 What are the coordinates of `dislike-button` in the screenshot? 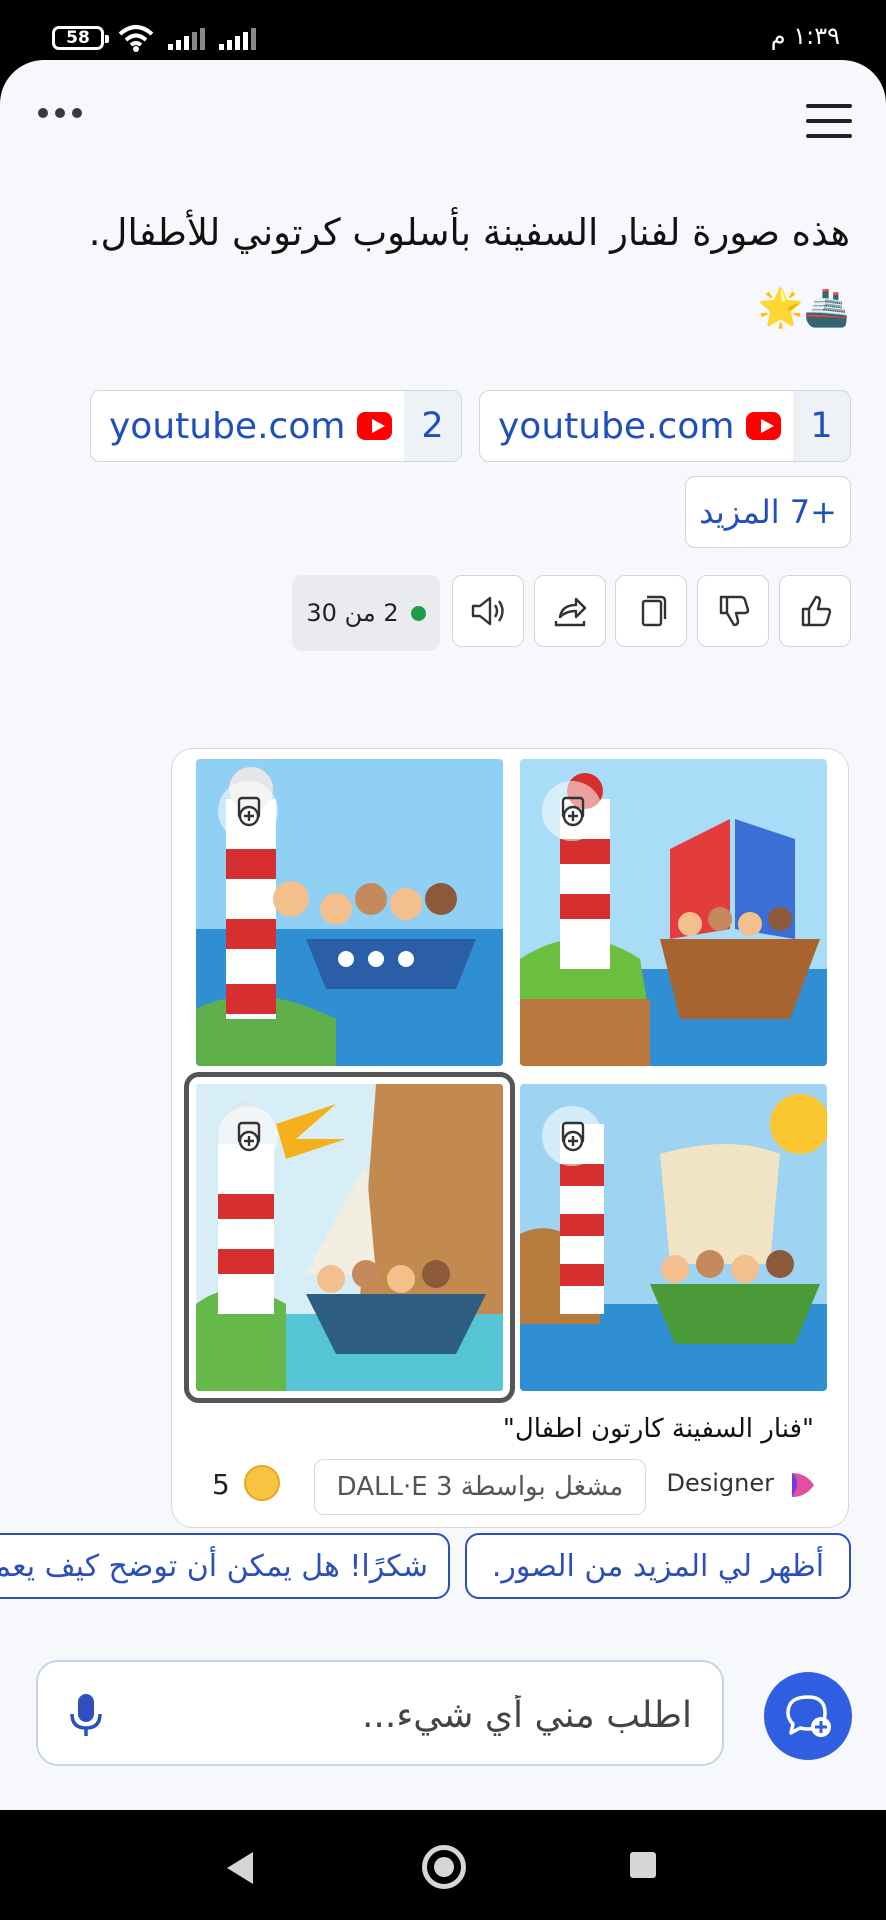 It's located at (733, 611).